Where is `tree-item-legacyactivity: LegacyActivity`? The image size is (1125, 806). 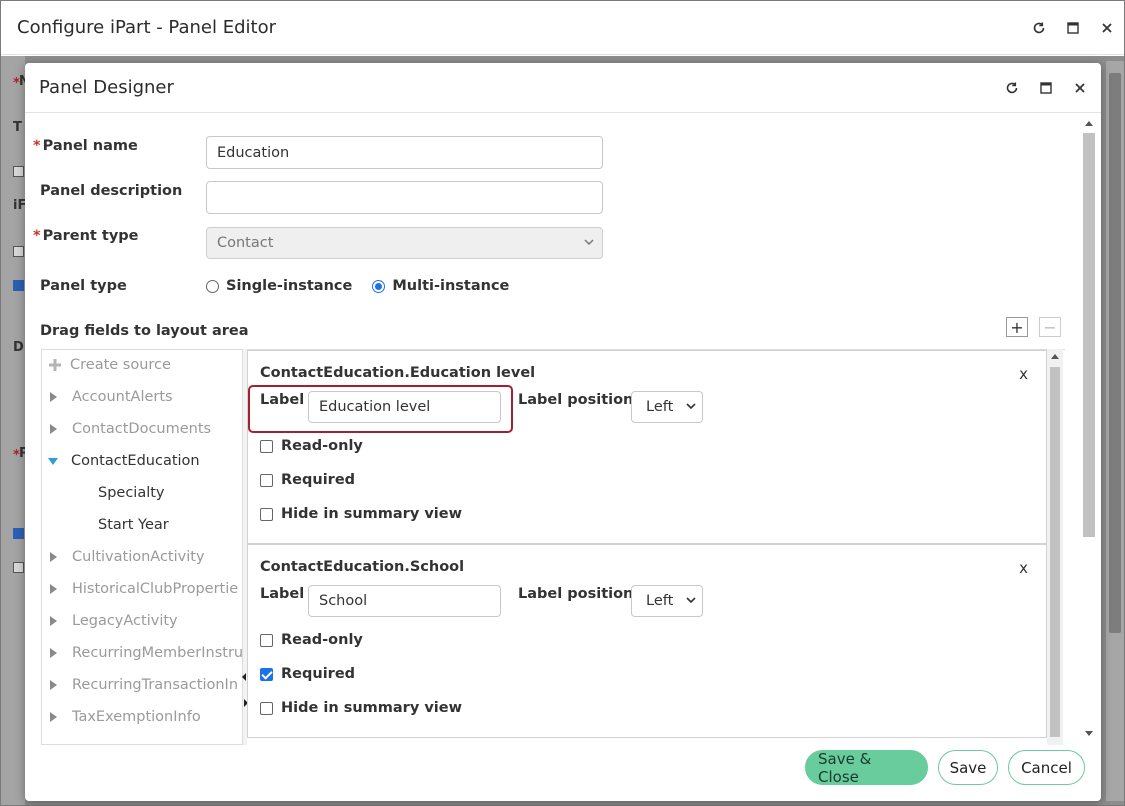
tree-item-legacyactivity: LegacyActivity is located at coordinates (110, 621).